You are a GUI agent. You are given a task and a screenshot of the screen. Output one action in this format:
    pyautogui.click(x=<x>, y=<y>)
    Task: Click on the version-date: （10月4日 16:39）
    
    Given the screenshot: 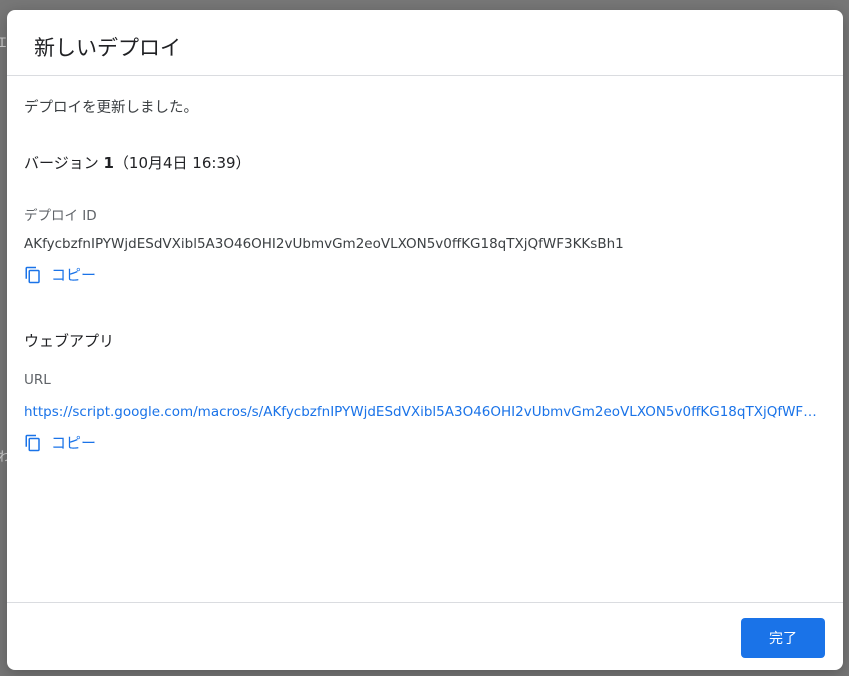 What is the action you would take?
    pyautogui.click(x=182, y=163)
    